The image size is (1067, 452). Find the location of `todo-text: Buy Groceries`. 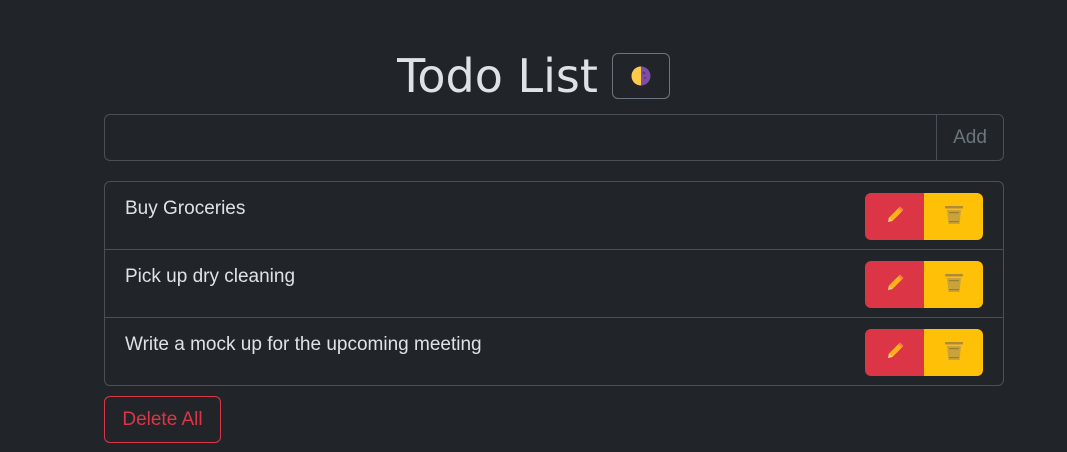

todo-text: Buy Groceries is located at coordinates (185, 208).